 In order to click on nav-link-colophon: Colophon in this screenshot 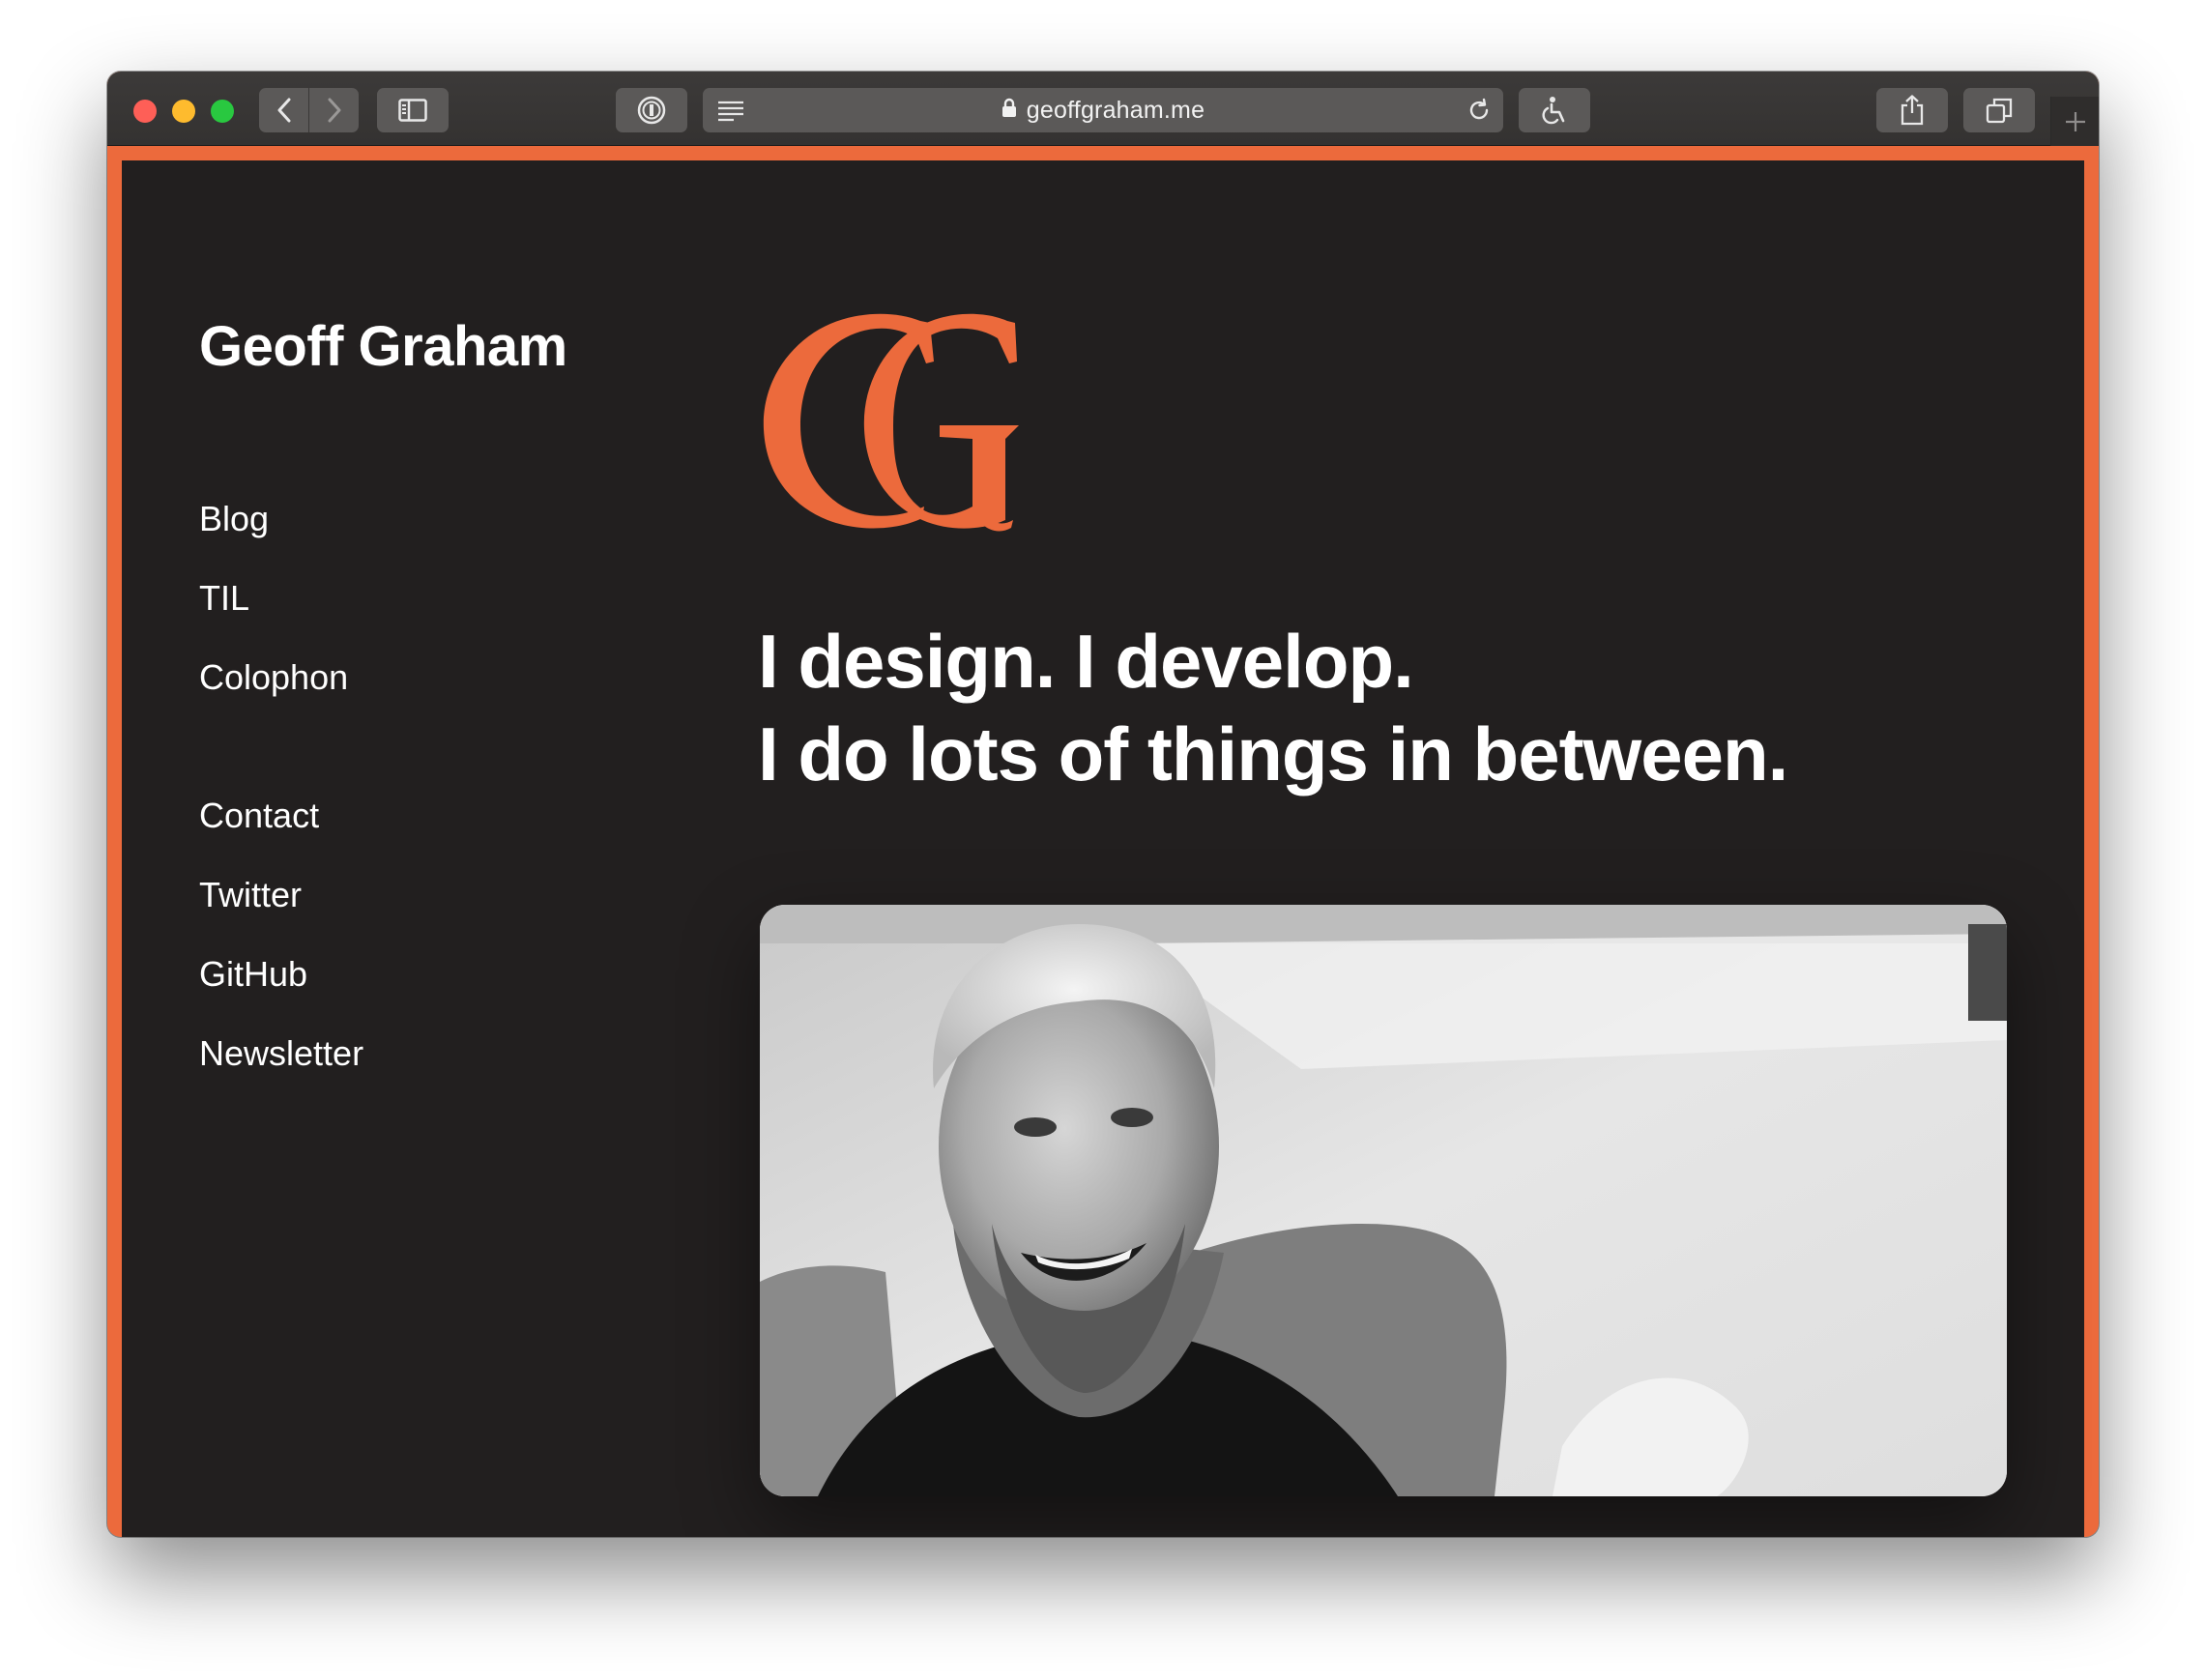, I will do `click(273, 677)`.